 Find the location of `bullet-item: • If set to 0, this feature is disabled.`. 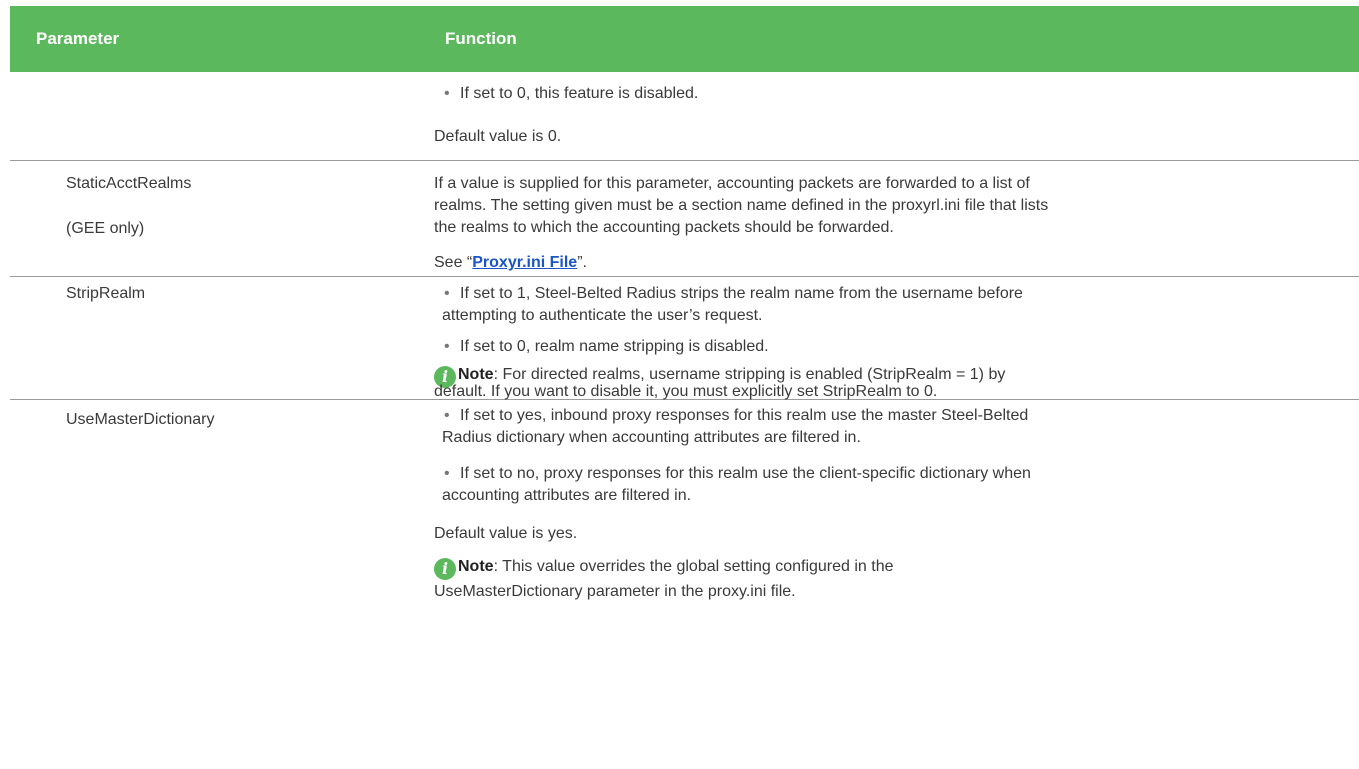

bullet-item: • If set to 0, this feature is disabled. is located at coordinates (571, 94).